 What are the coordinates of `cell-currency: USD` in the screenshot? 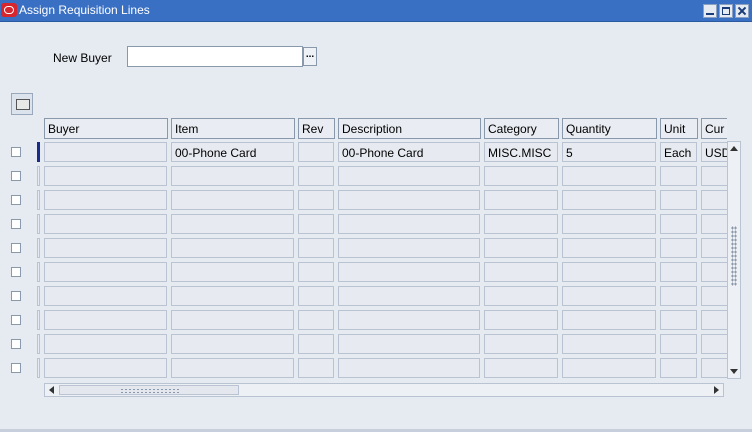 It's located at (714, 152).